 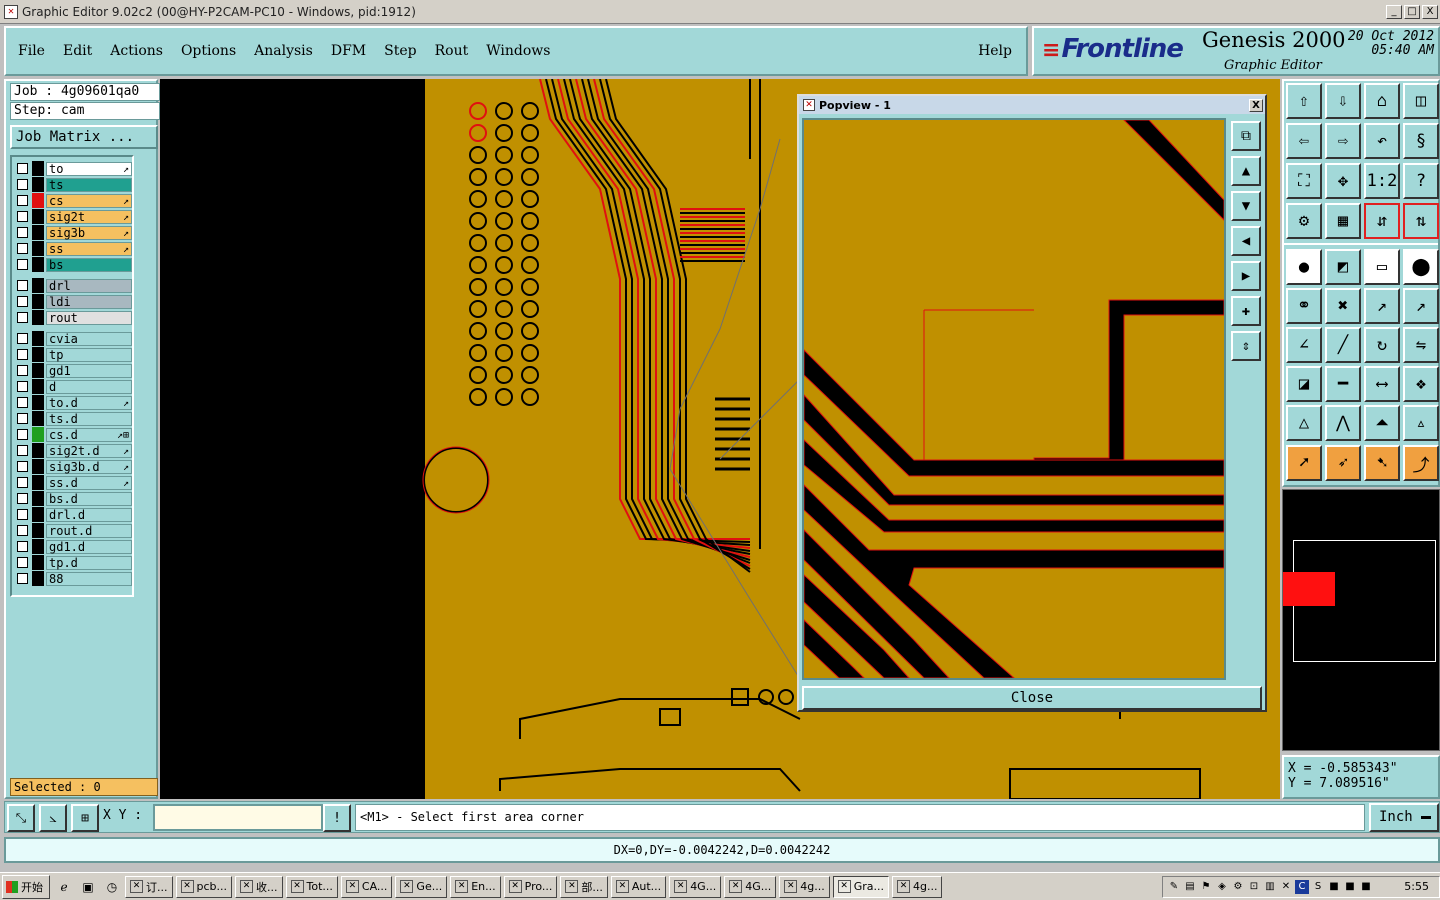 What do you see at coordinates (208, 51) in the screenshot?
I see `menu-options: Options` at bounding box center [208, 51].